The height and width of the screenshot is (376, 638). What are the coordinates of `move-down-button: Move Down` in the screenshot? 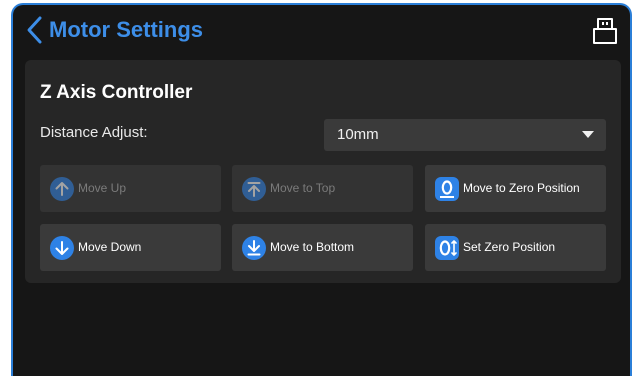 It's located at (130, 247).